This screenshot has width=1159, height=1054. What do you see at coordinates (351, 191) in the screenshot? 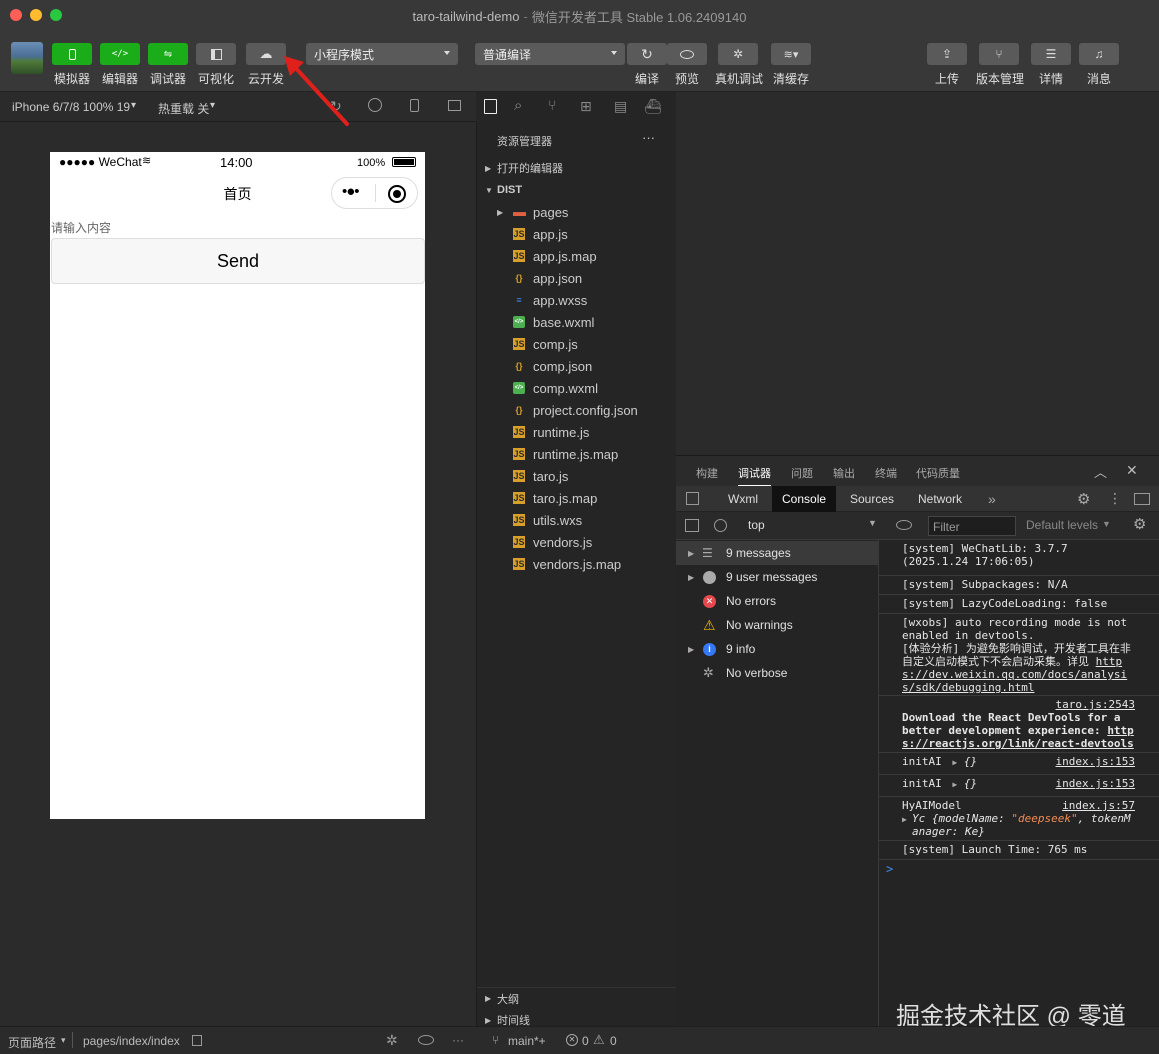
I see `more-dots-icon: •●•` at bounding box center [351, 191].